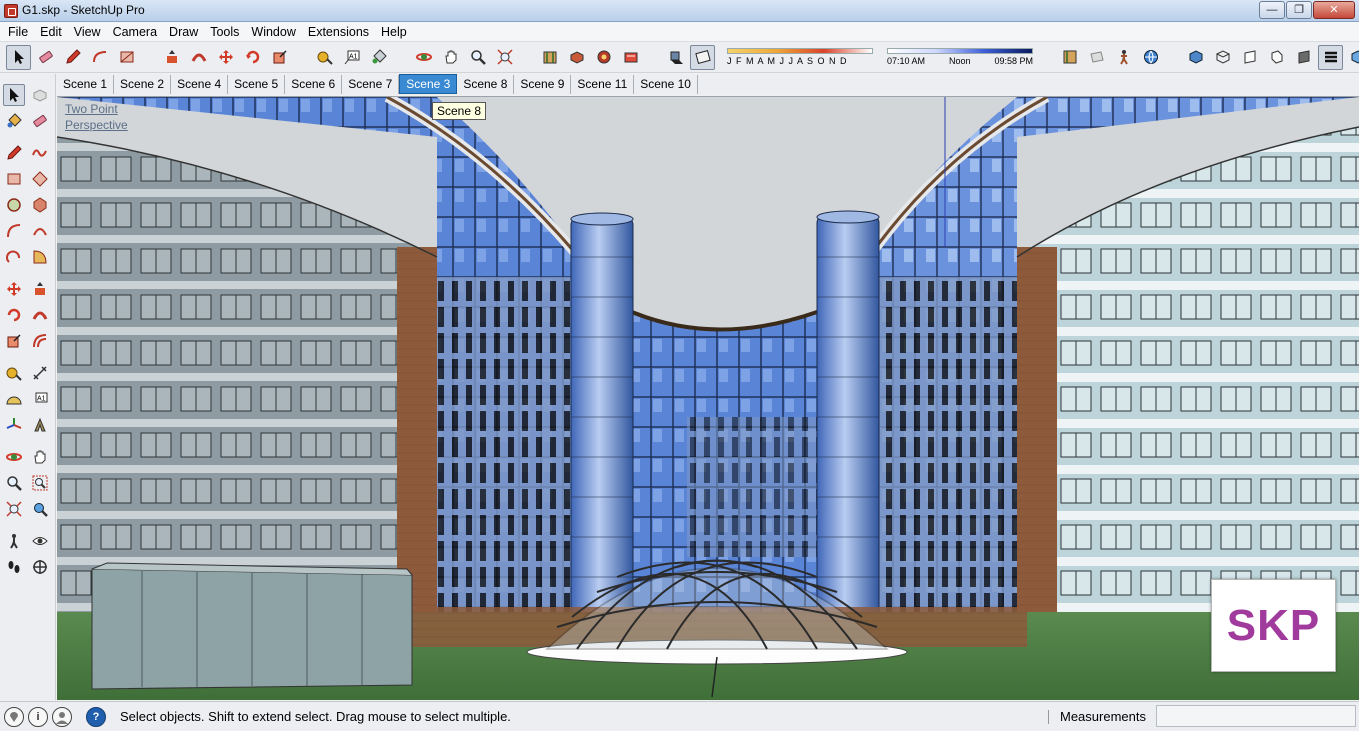  What do you see at coordinates (183, 32) in the screenshot?
I see `menu-draw: Draw` at bounding box center [183, 32].